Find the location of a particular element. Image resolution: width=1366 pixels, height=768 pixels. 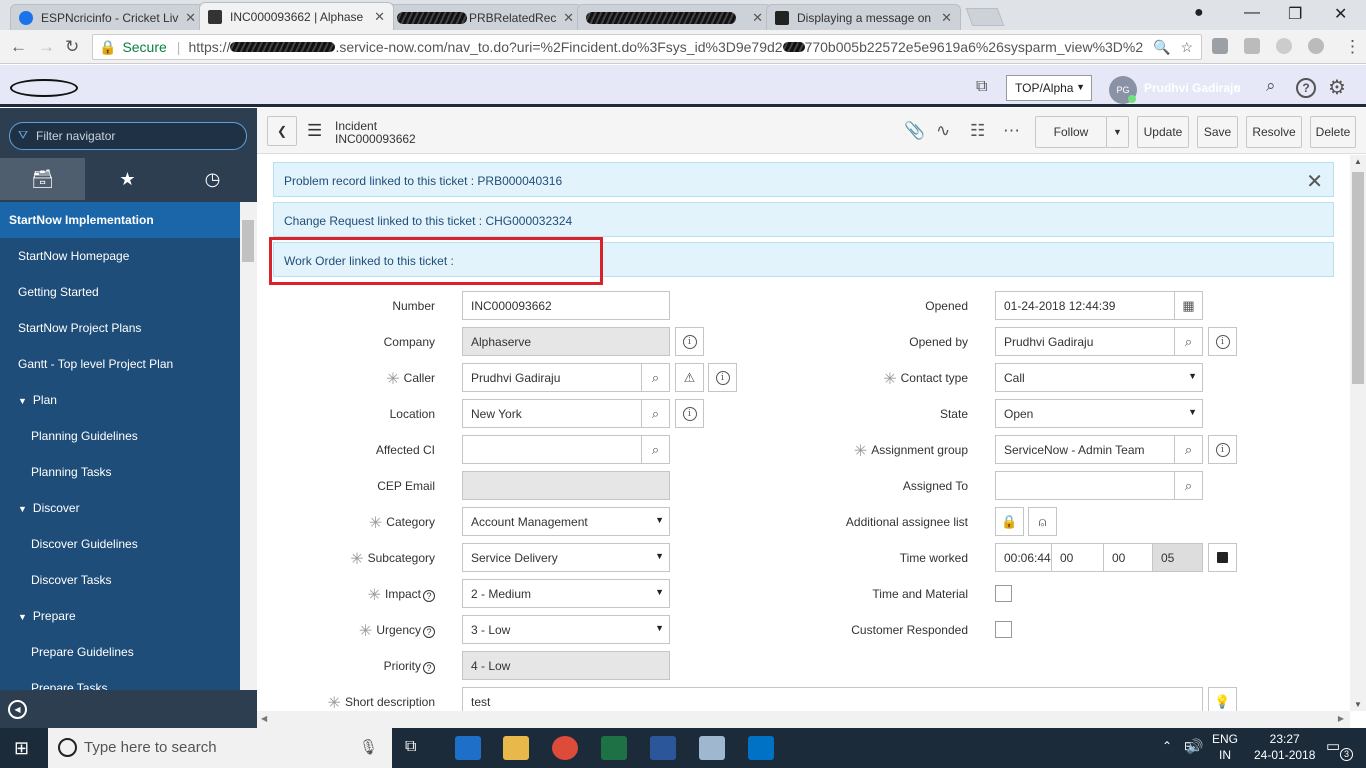

account-icon: ● is located at coordinates (1199, 13).